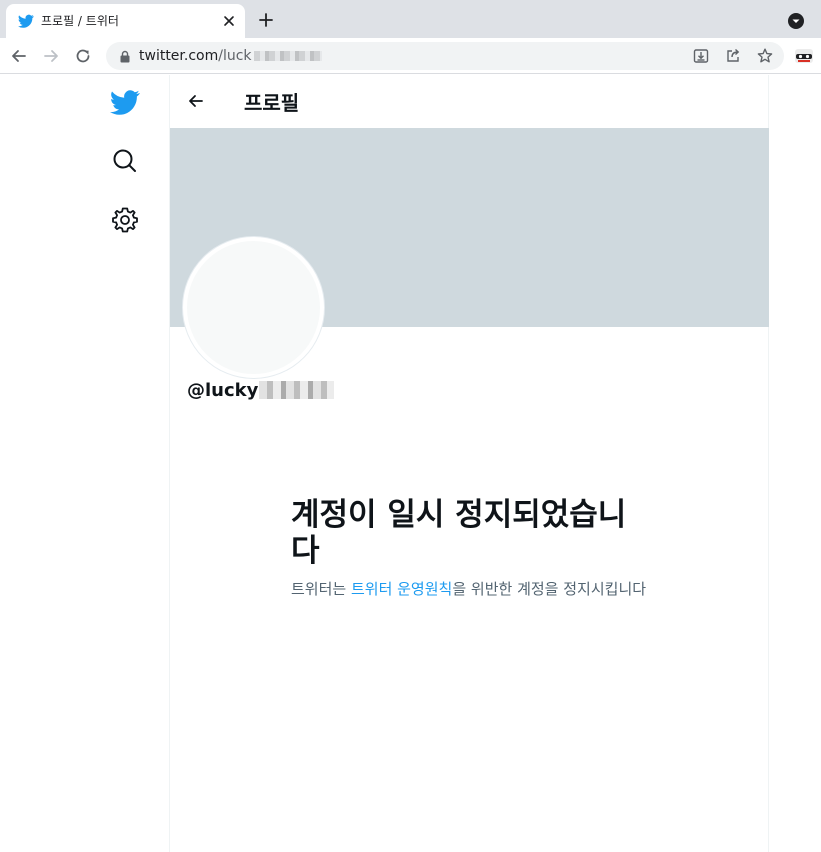 The height and width of the screenshot is (852, 821). What do you see at coordinates (272, 103) in the screenshot?
I see `page-title: 프로필` at bounding box center [272, 103].